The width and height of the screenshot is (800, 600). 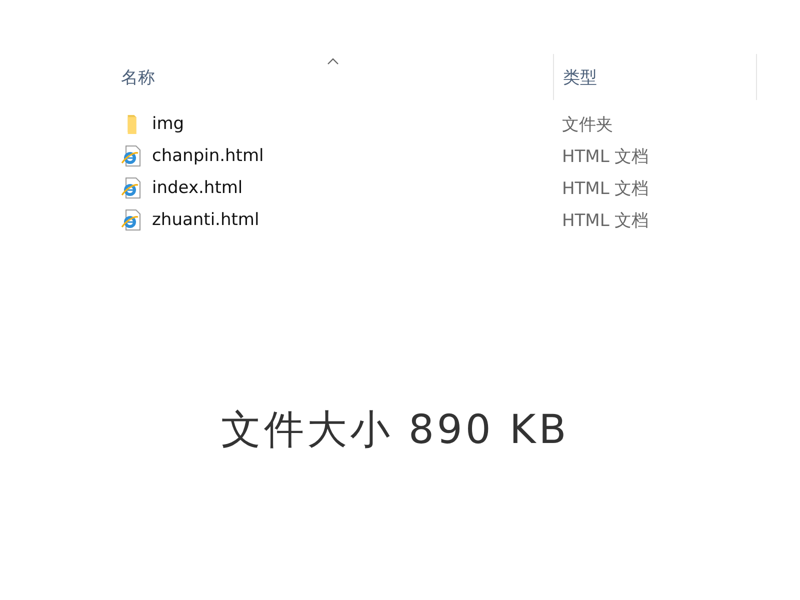 What do you see at coordinates (587, 125) in the screenshot?
I see `file-type: 文件夹` at bounding box center [587, 125].